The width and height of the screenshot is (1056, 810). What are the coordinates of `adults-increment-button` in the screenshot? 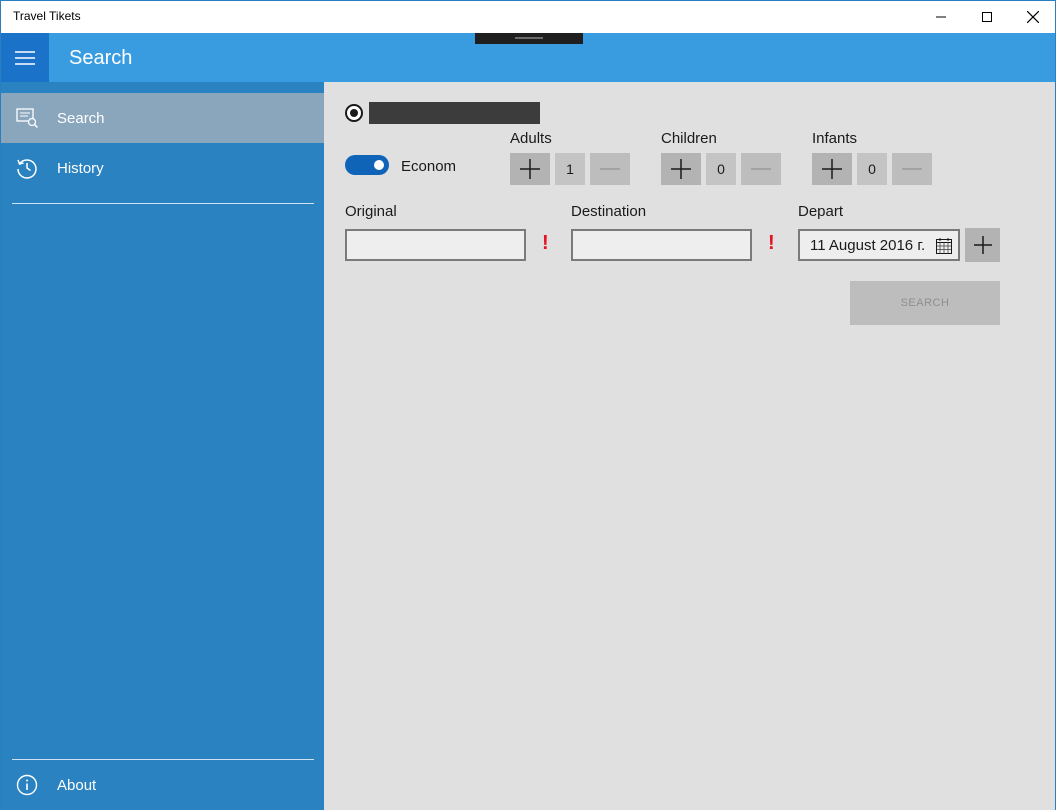 It's located at (530, 169).